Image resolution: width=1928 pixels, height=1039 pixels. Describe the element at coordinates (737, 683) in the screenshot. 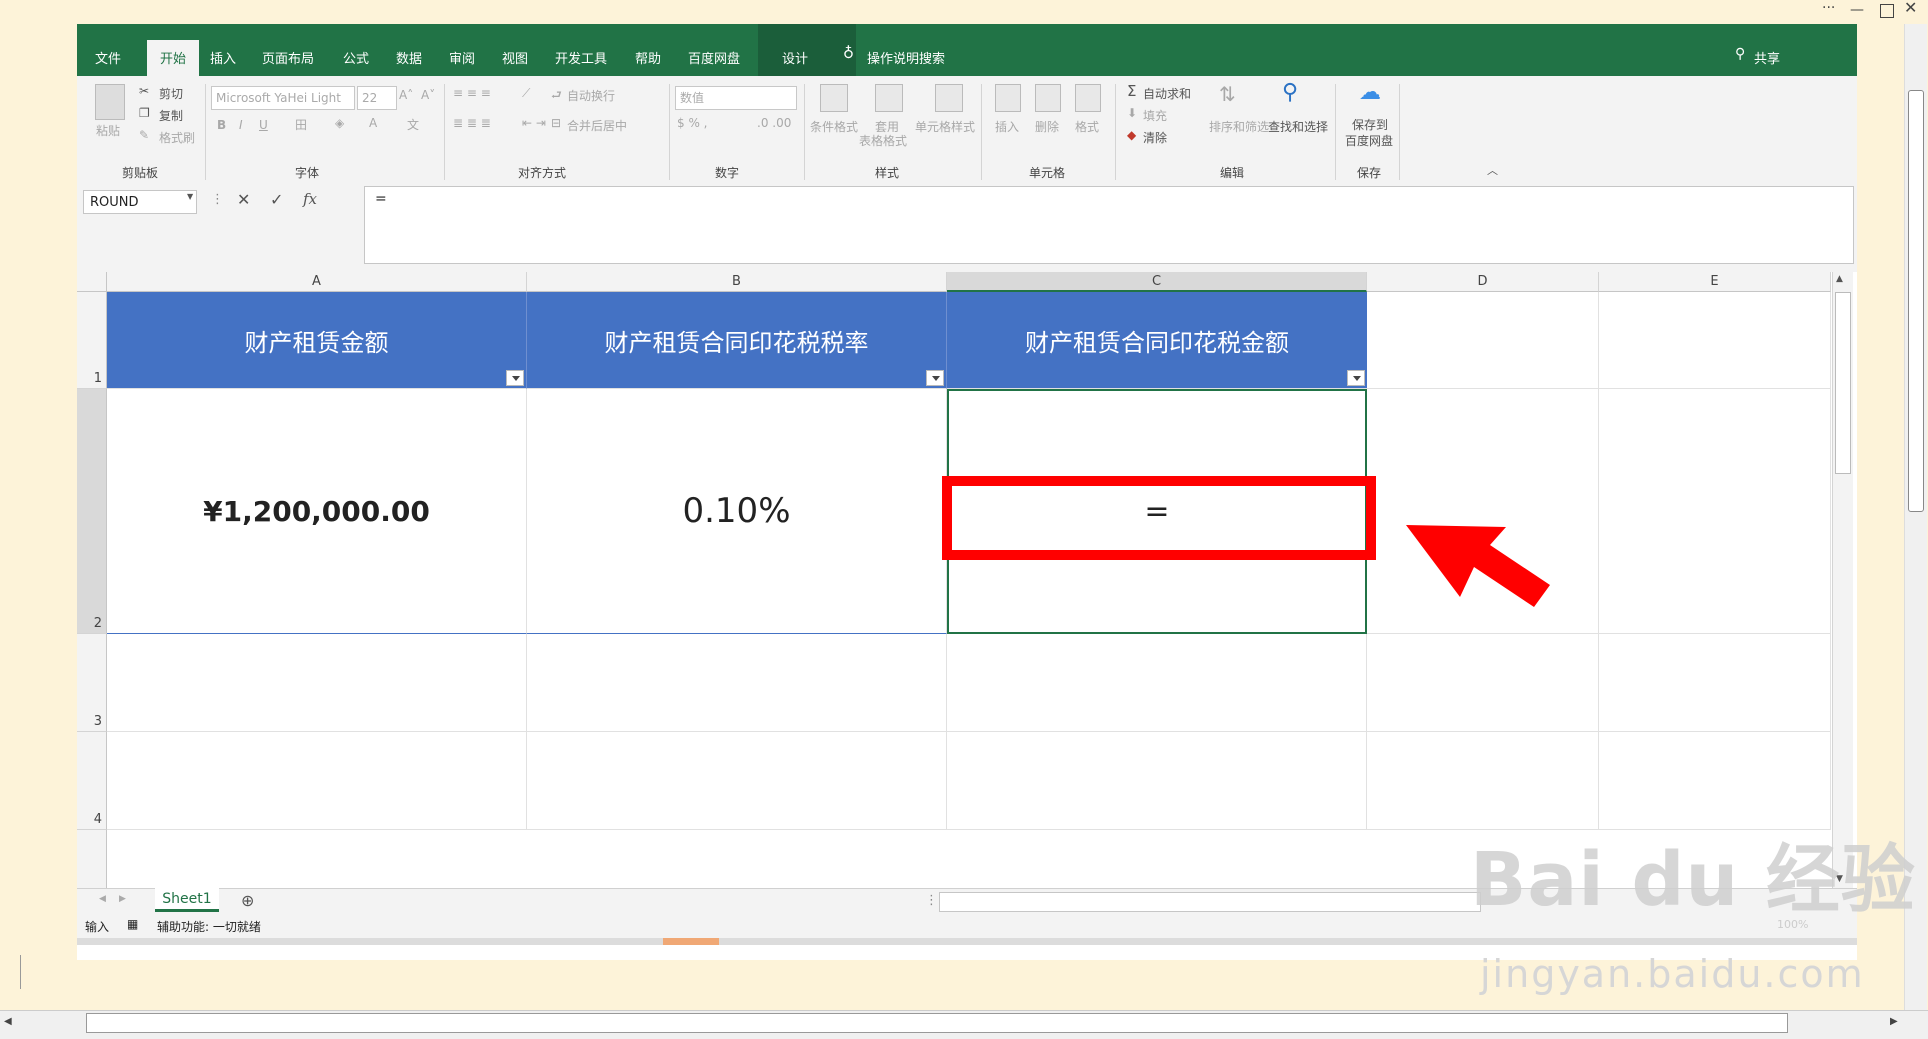

I see `cell-b3` at that location.